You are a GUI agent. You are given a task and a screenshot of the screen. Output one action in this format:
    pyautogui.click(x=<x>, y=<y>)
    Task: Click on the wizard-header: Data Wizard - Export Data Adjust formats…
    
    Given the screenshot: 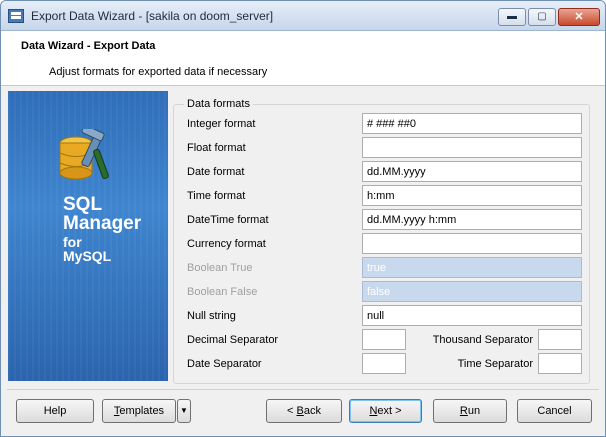 What is the action you would take?
    pyautogui.click(x=303, y=58)
    